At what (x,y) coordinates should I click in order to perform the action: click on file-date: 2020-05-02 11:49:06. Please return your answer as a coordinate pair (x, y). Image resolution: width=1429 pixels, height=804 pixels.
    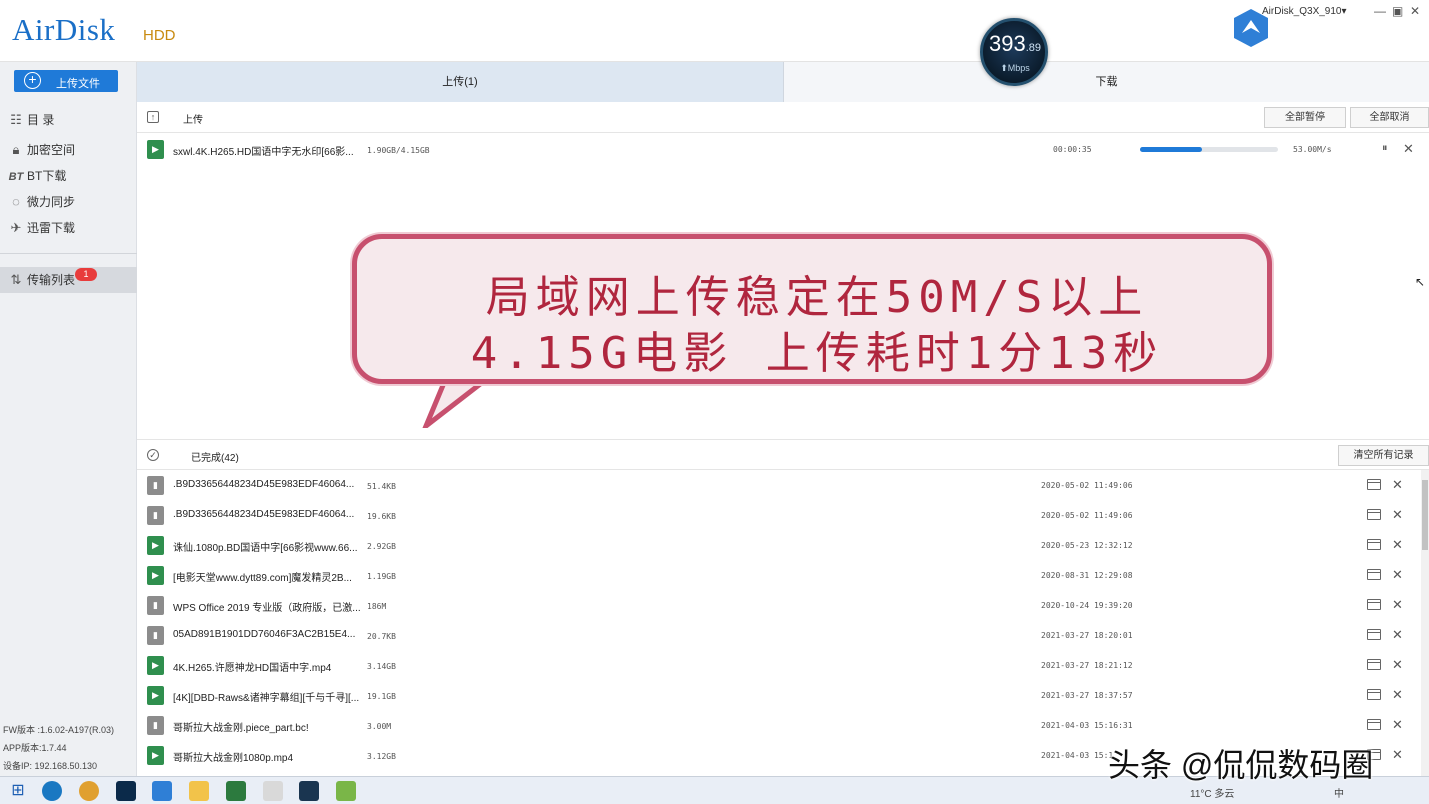
    Looking at the image, I should click on (1087, 485).